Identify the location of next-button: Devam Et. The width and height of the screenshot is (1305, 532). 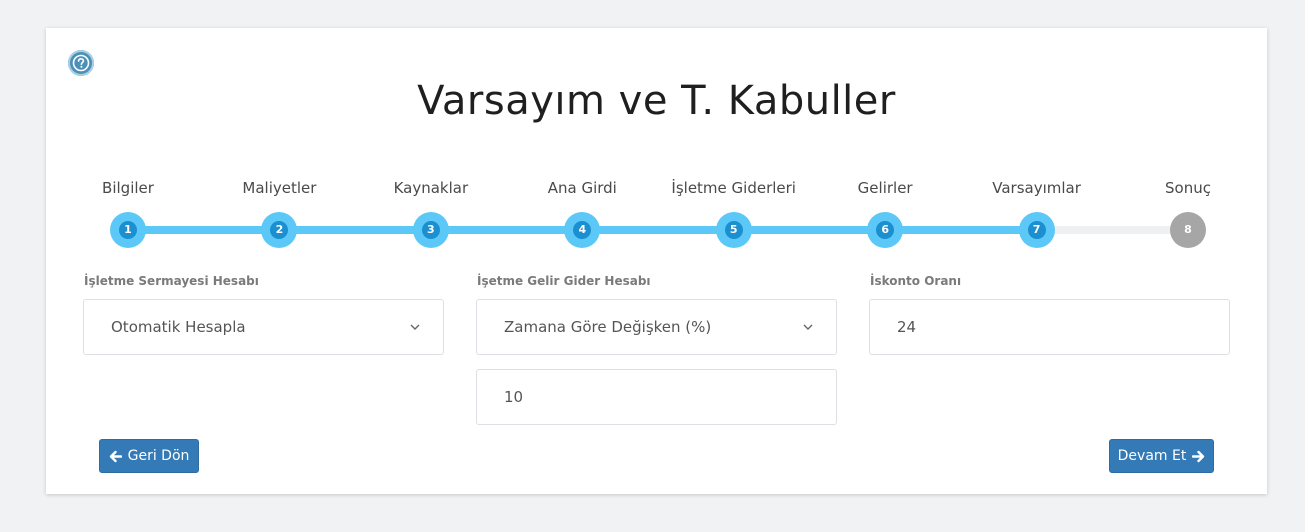
(1161, 456).